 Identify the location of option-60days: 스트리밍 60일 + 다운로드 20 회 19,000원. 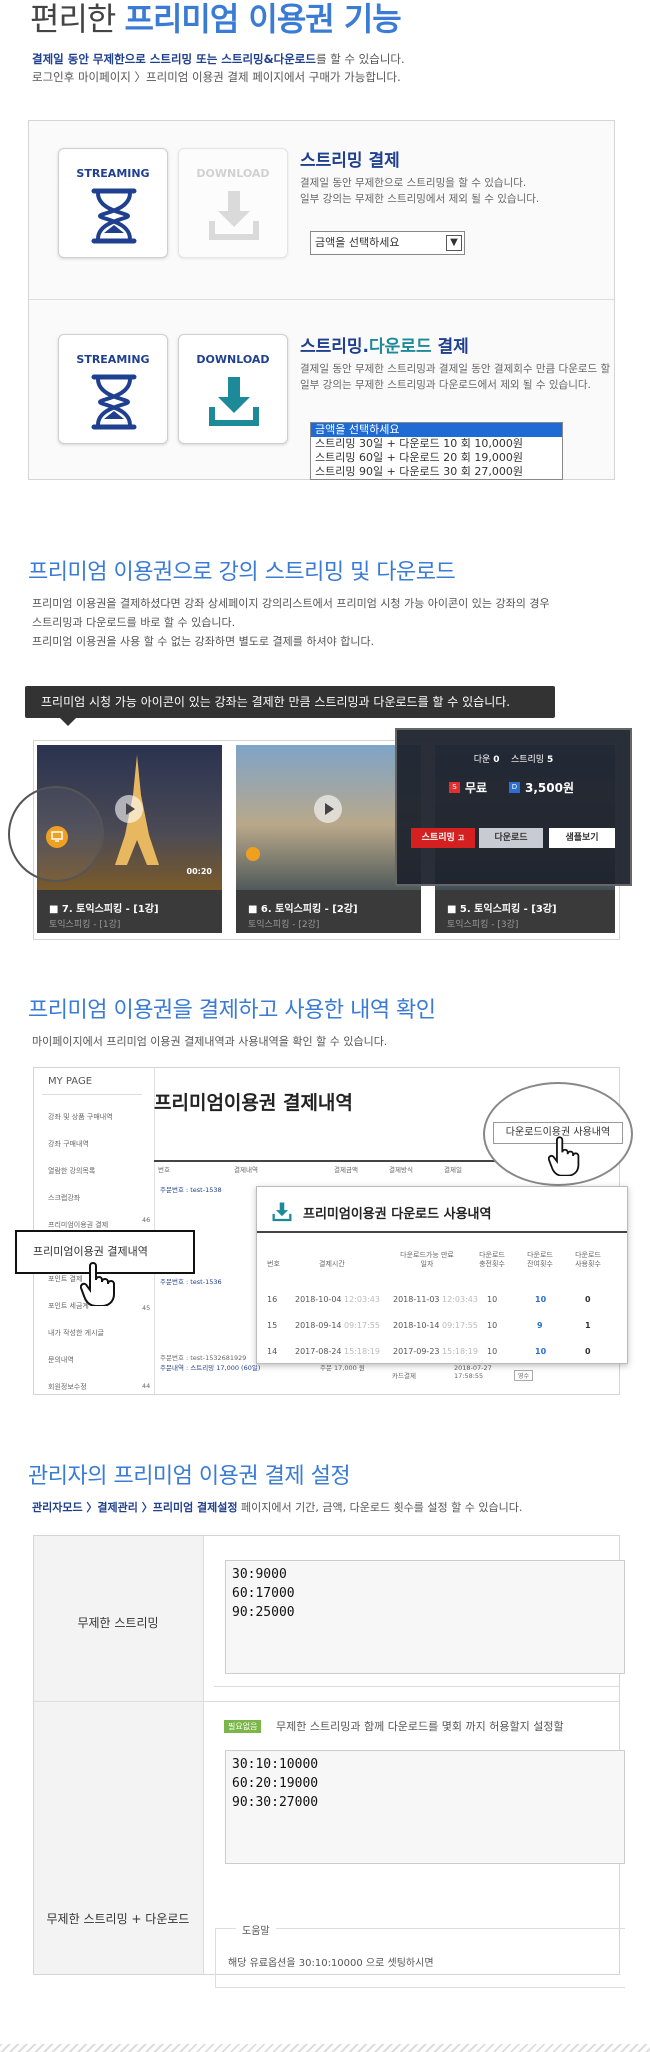
(436, 458).